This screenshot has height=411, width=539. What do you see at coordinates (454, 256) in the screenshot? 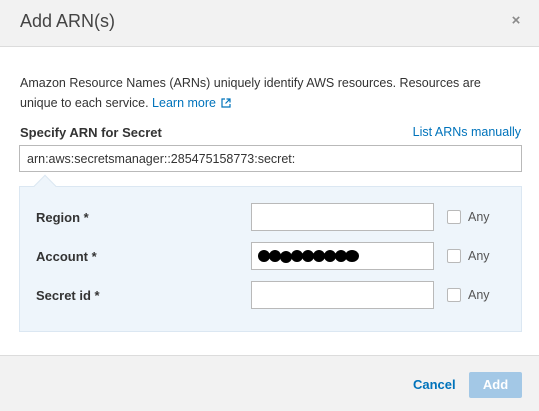
I see `account-any-checkbox` at bounding box center [454, 256].